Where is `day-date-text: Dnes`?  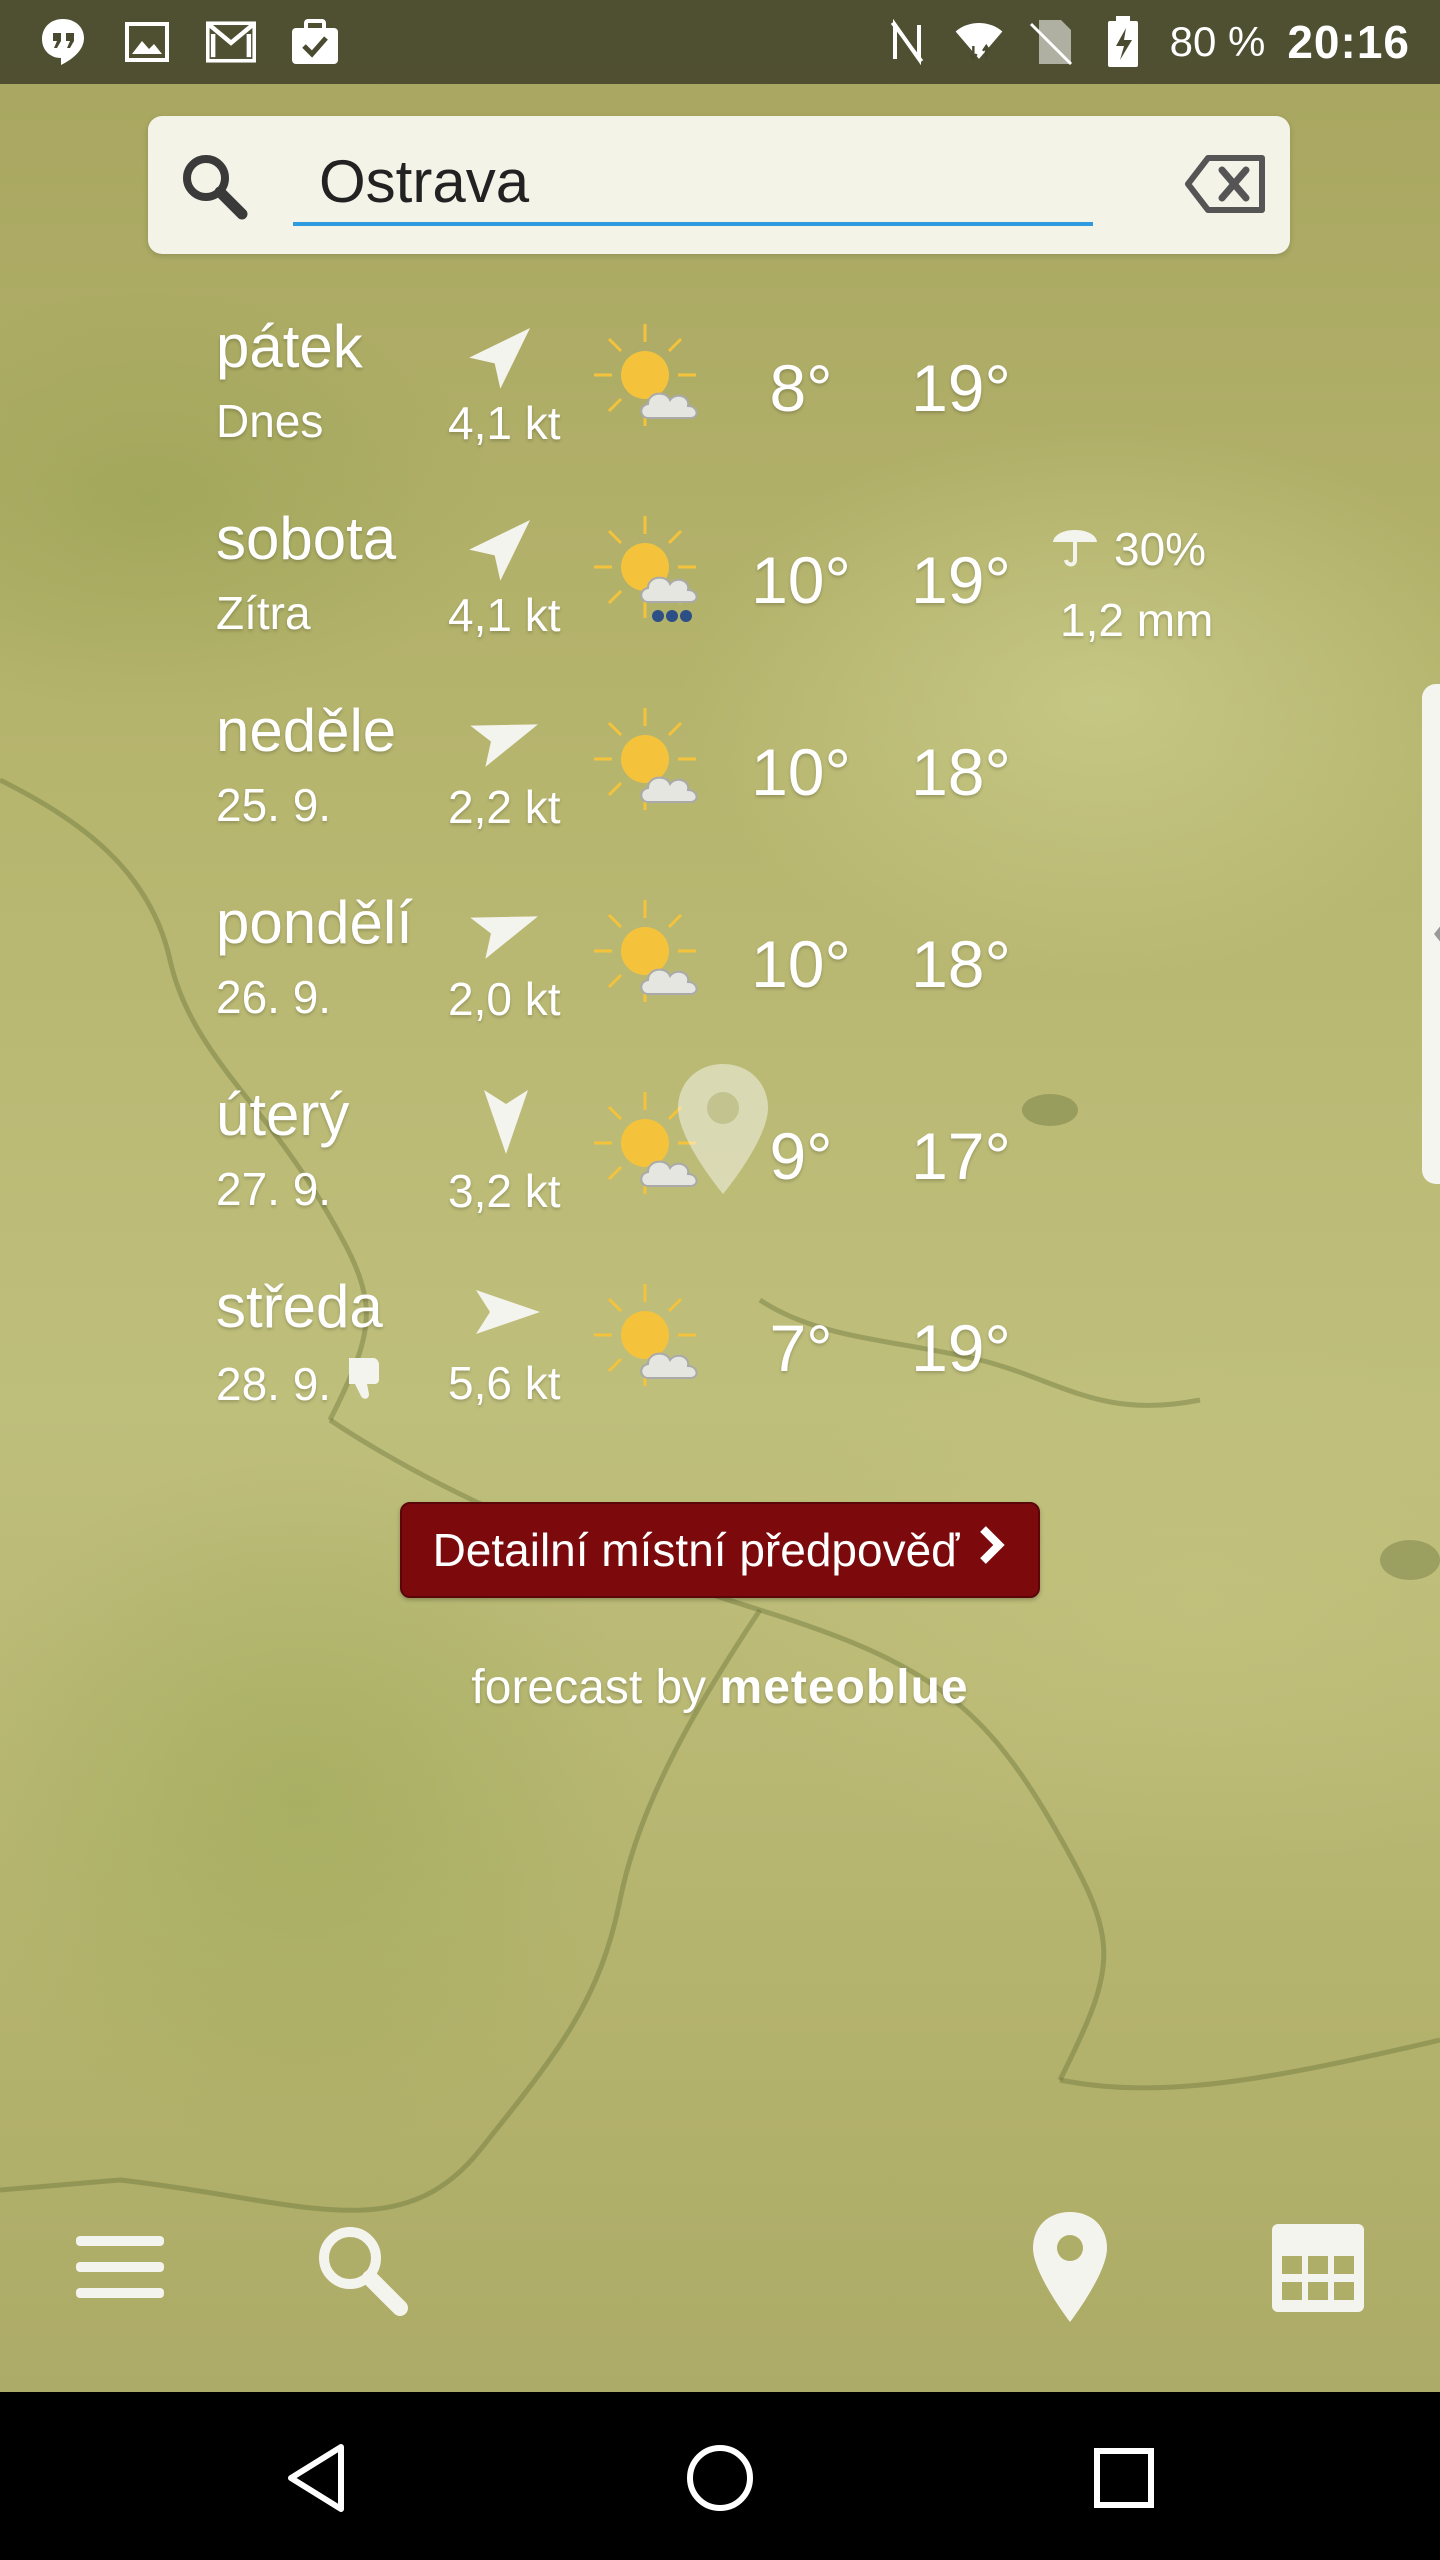
day-date-text: Dnes is located at coordinates (270, 421).